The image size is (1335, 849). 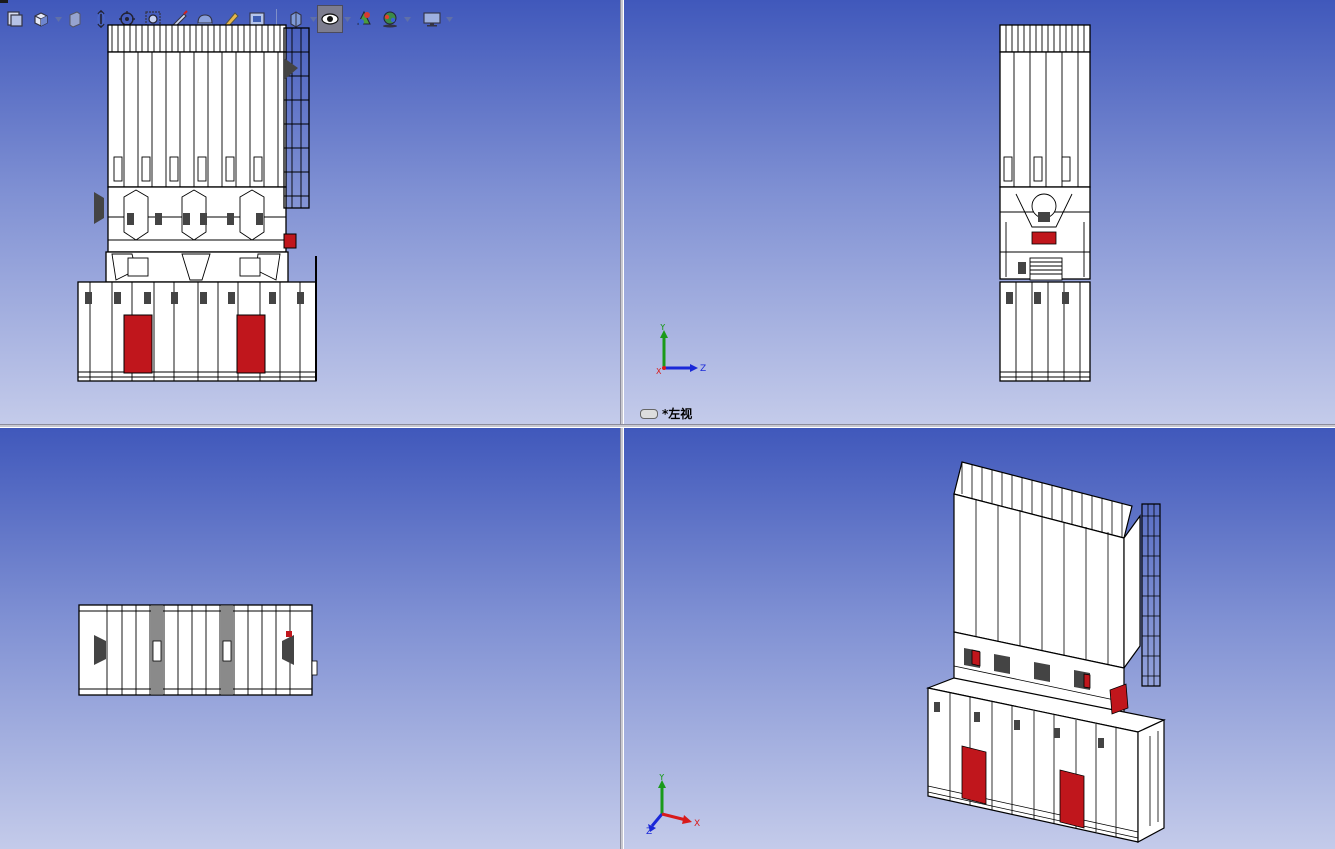 What do you see at coordinates (390, 19) in the screenshot?
I see `shadows-icon` at bounding box center [390, 19].